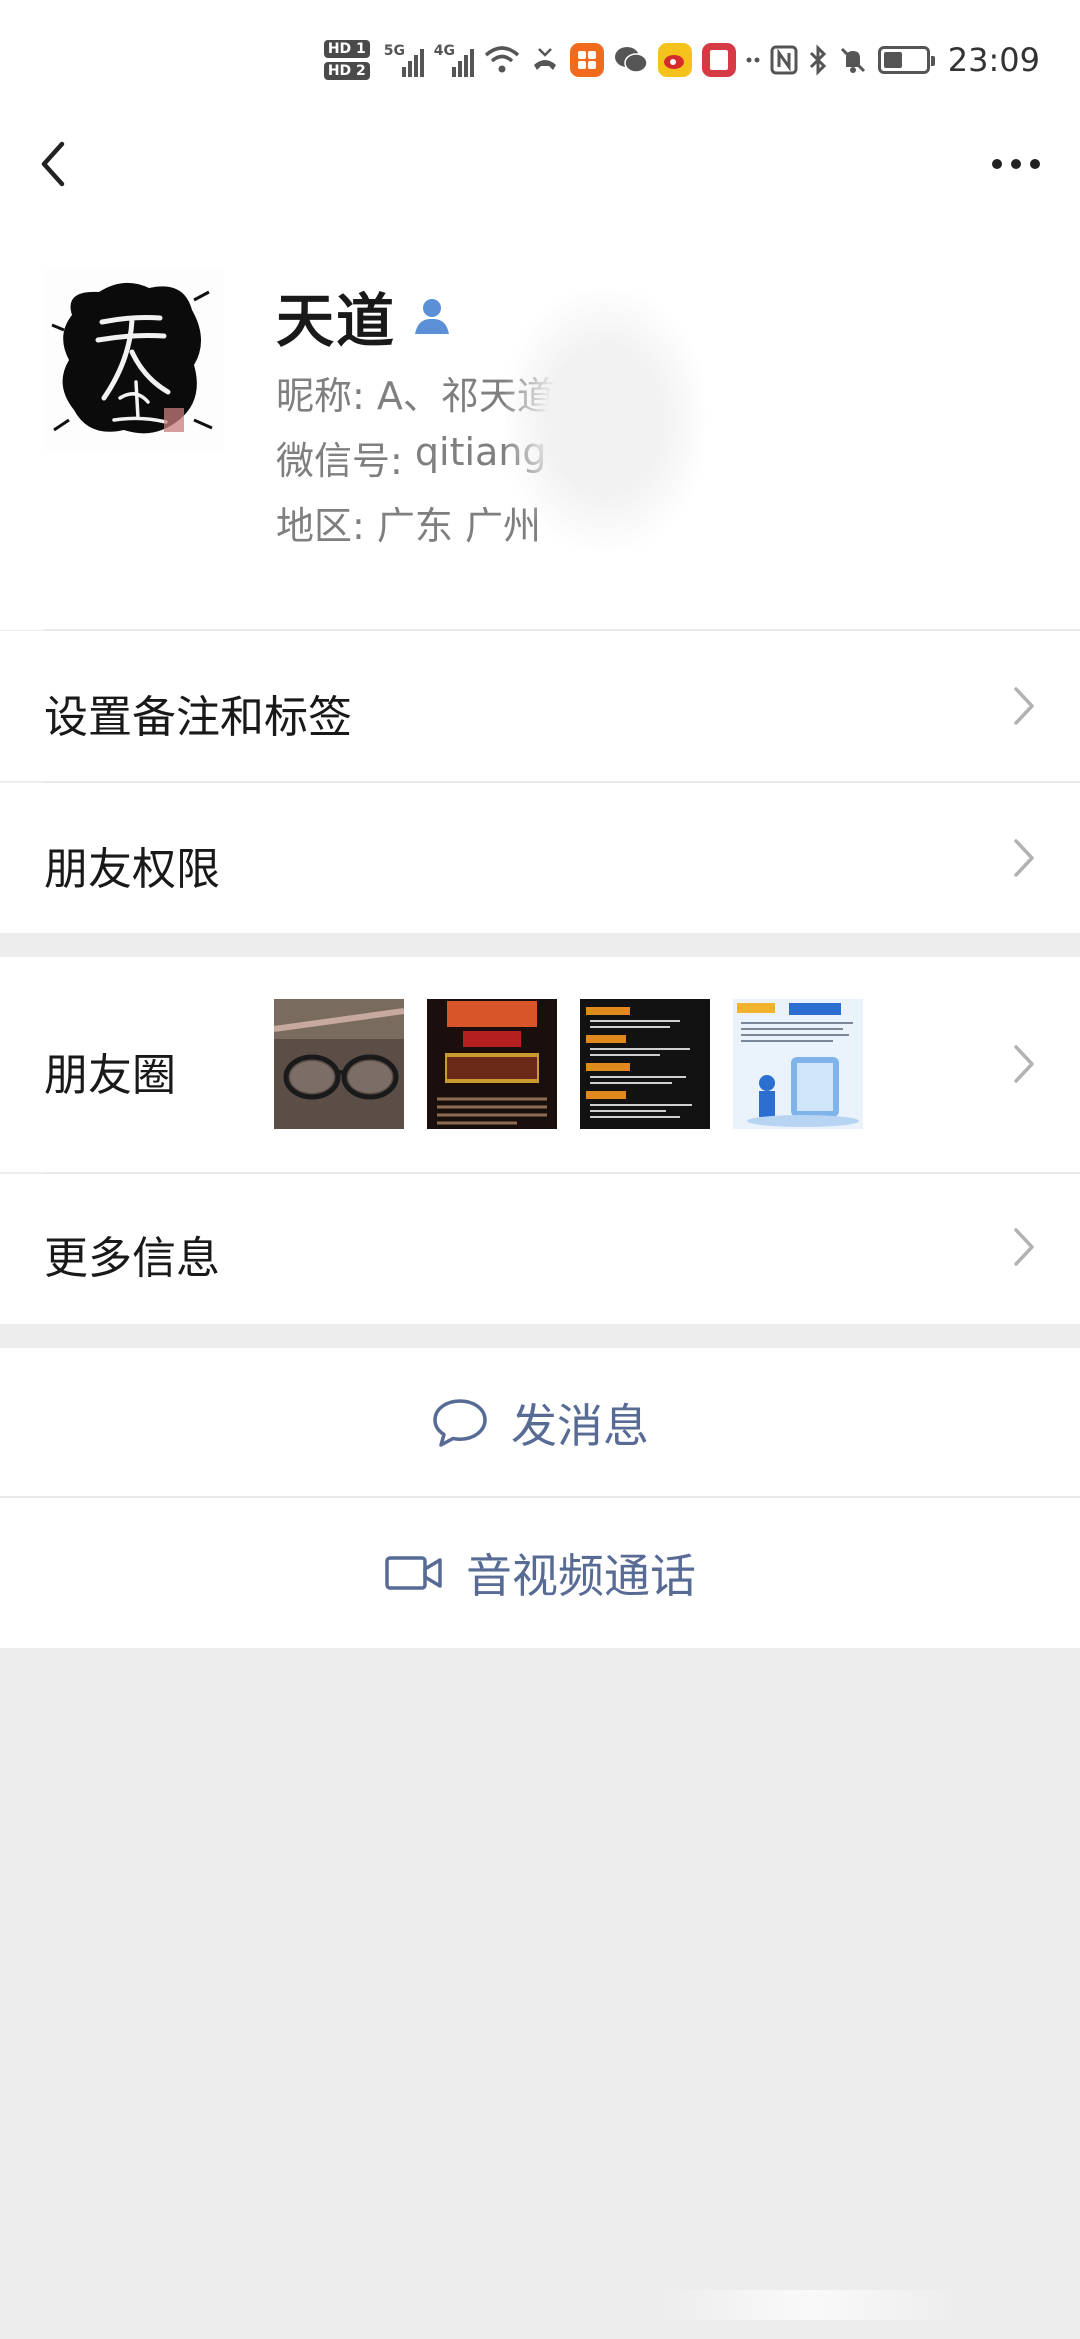  I want to click on video-call-button: 音视频通话, so click(540, 1573).